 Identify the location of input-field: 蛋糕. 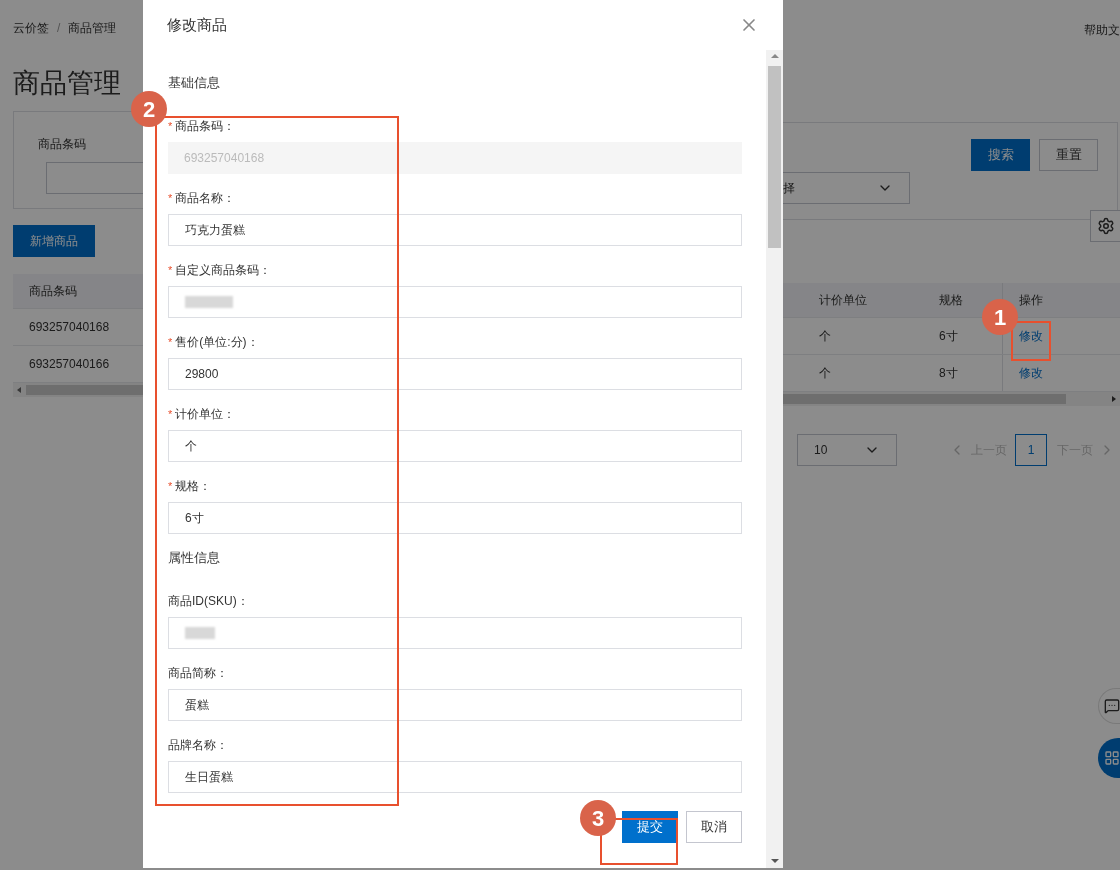
(455, 705).